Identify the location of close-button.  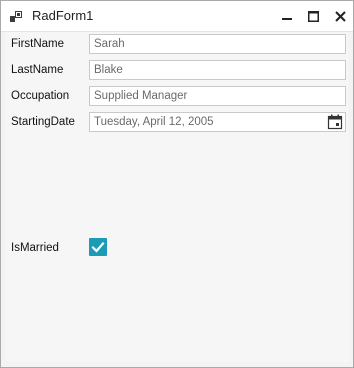
(340, 16).